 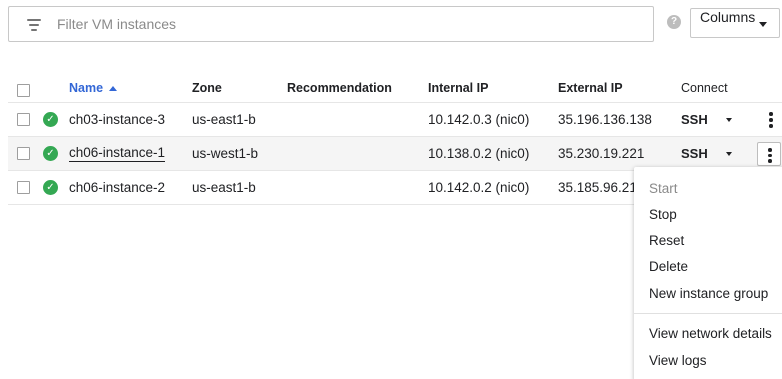 I want to click on menu-item-view-network-details: View network details, so click(x=710, y=333).